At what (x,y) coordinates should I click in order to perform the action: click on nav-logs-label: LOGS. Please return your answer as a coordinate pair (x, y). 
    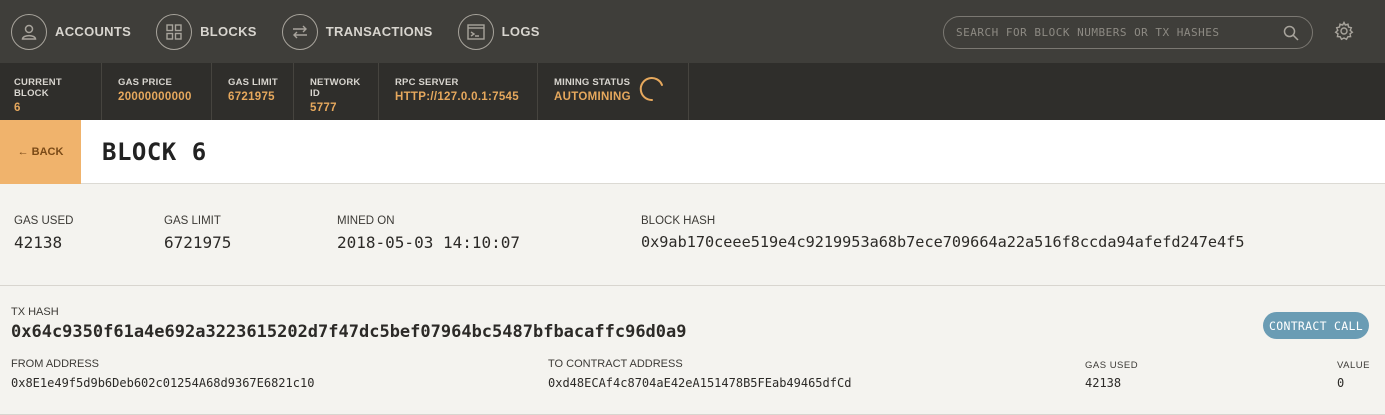
    Looking at the image, I should click on (520, 31).